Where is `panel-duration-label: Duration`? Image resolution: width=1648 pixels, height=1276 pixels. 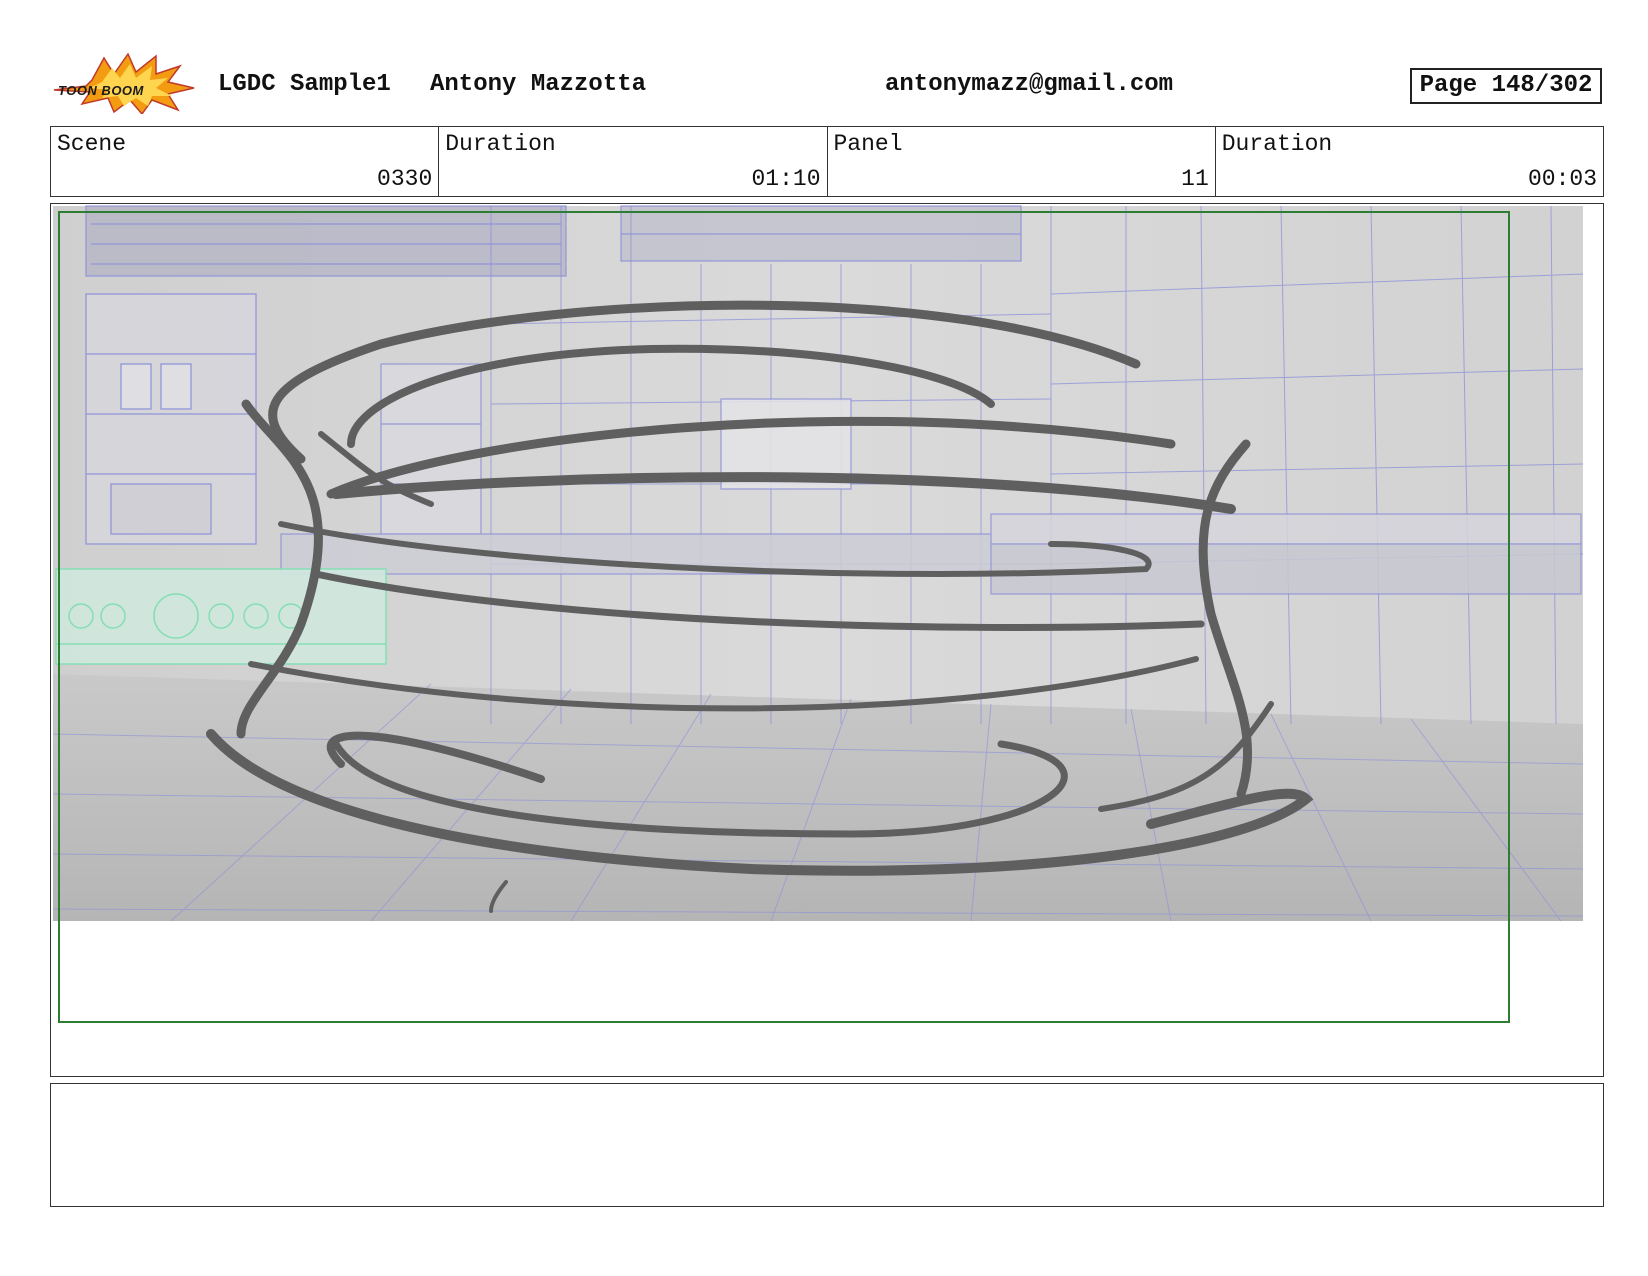 panel-duration-label: Duration is located at coordinates (1277, 144).